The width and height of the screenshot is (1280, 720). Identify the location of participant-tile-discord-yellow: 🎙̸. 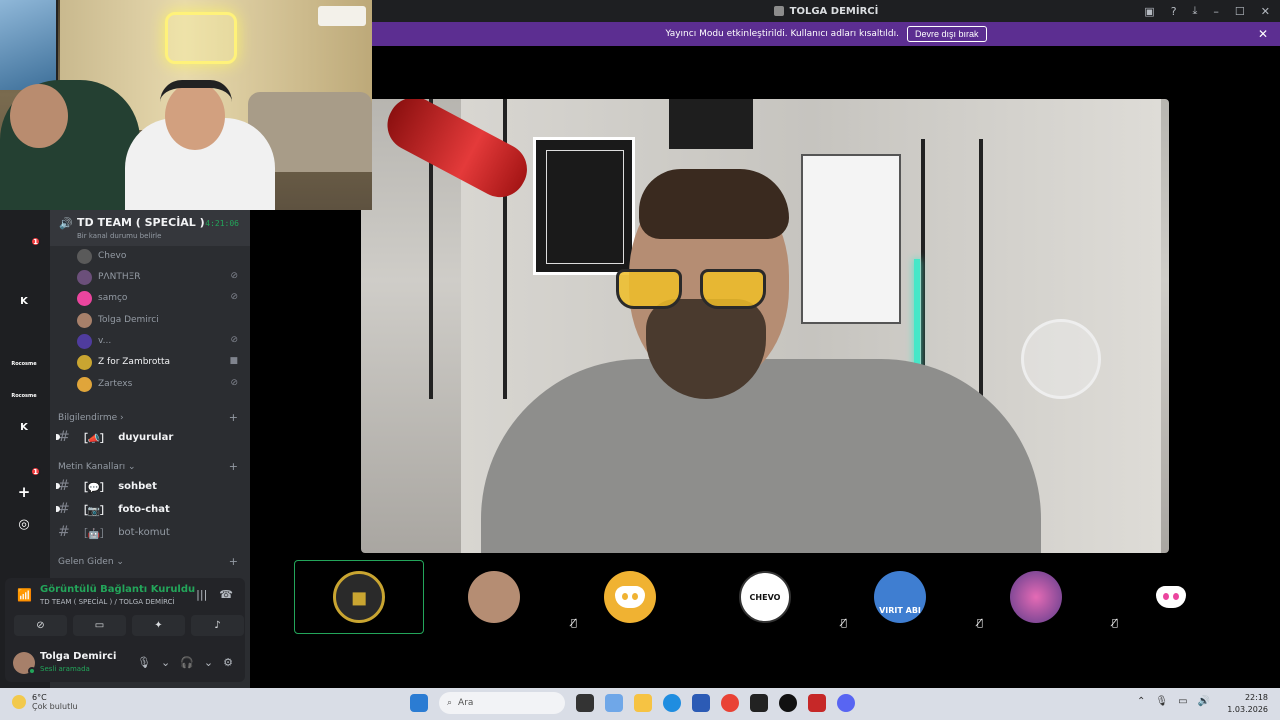
(630, 597).